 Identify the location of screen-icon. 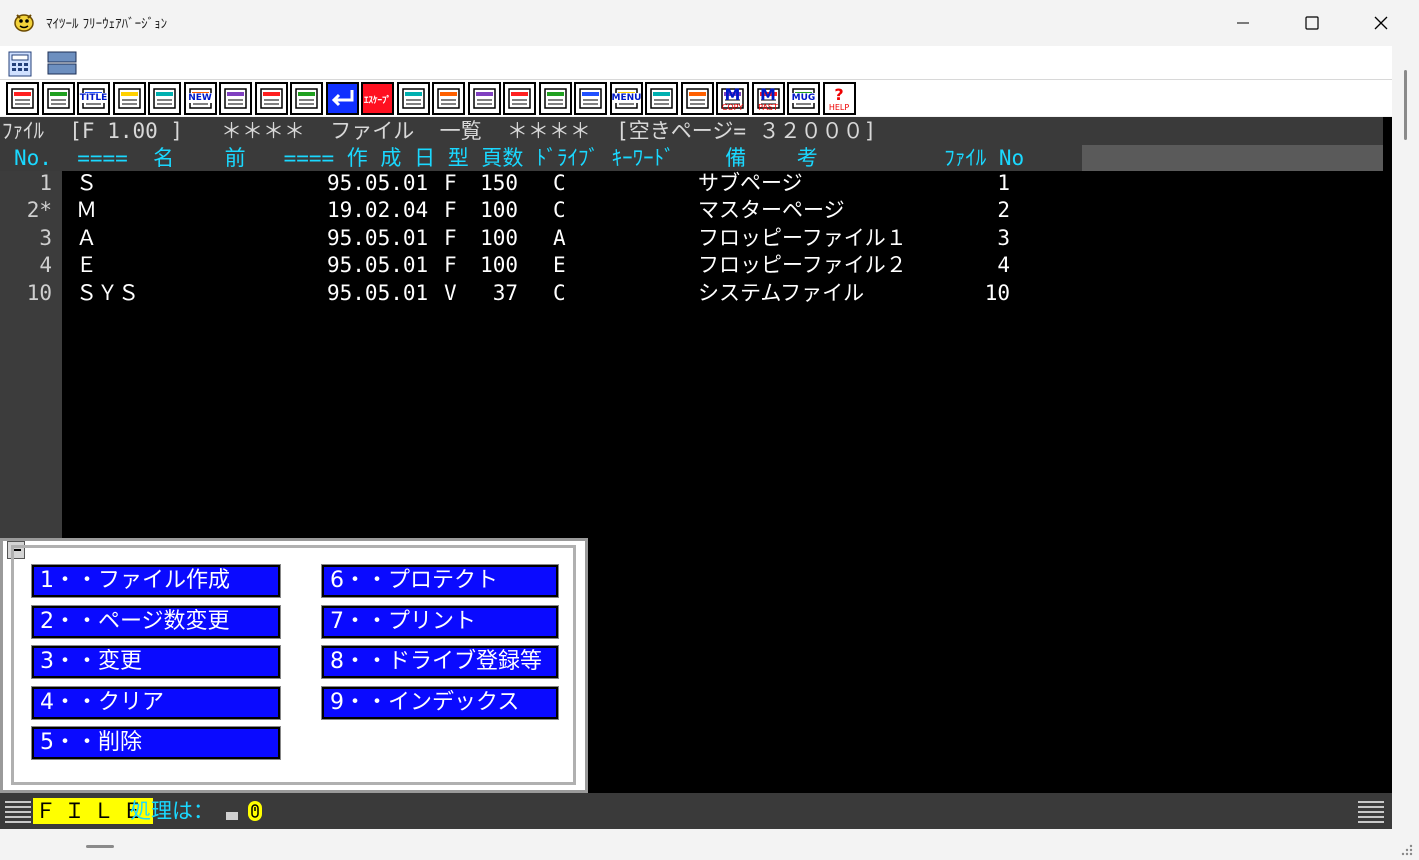
(697, 98).